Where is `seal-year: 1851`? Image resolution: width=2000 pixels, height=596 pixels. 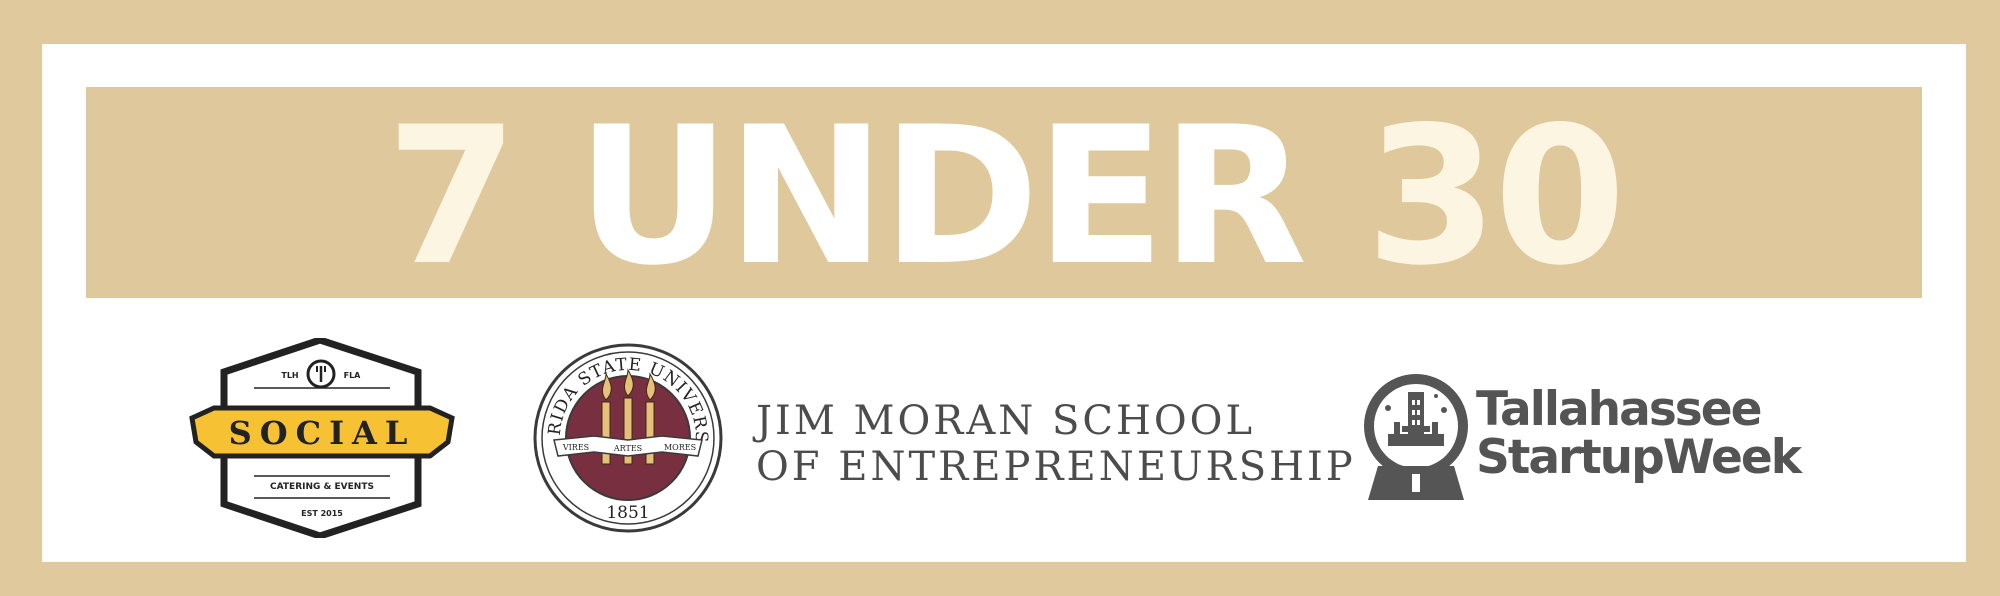
seal-year: 1851 is located at coordinates (627, 513).